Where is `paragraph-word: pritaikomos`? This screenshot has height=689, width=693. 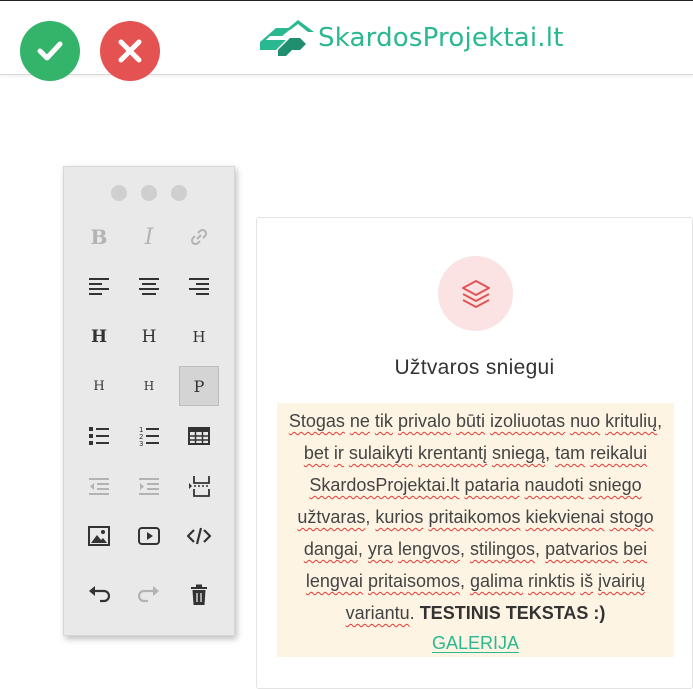 paragraph-word: pritaikomos is located at coordinates (474, 517).